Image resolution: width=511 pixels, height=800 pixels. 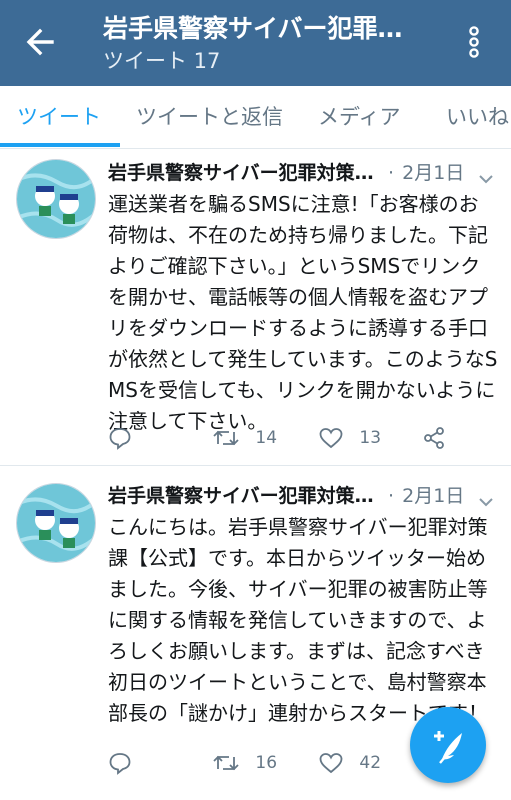 I want to click on active-tab-indicator, so click(x=60, y=145).